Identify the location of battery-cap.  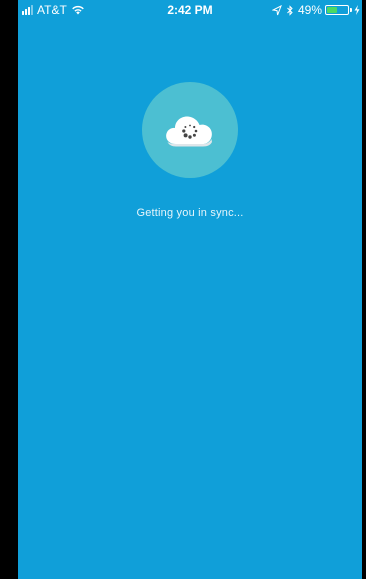
(351, 10).